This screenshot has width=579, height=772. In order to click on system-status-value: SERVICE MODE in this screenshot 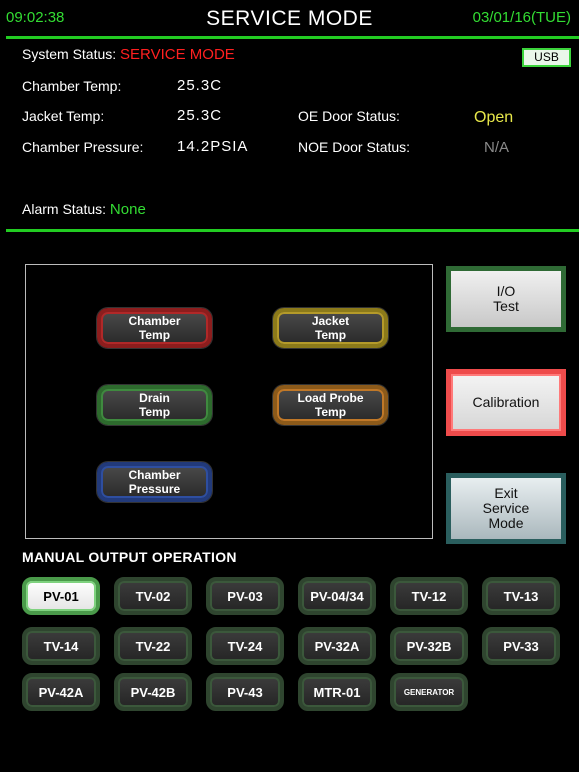, I will do `click(177, 54)`.